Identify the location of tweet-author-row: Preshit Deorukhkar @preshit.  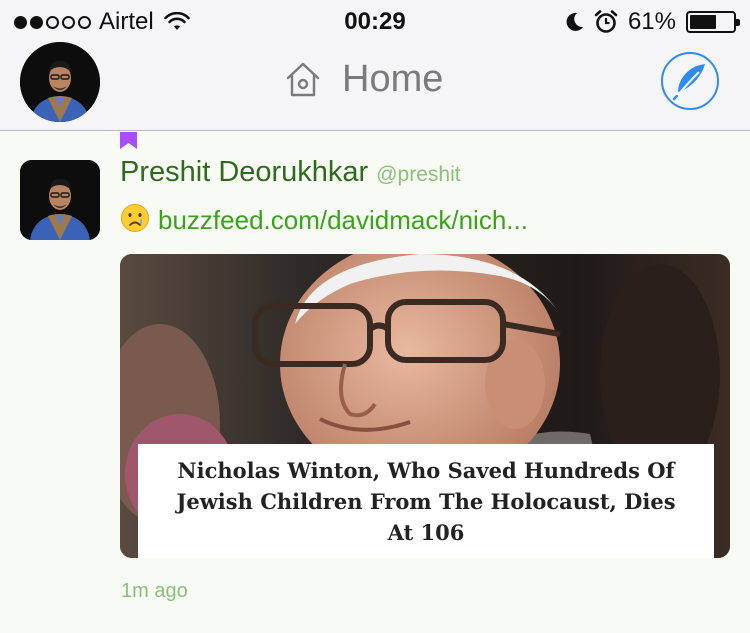
(290, 172).